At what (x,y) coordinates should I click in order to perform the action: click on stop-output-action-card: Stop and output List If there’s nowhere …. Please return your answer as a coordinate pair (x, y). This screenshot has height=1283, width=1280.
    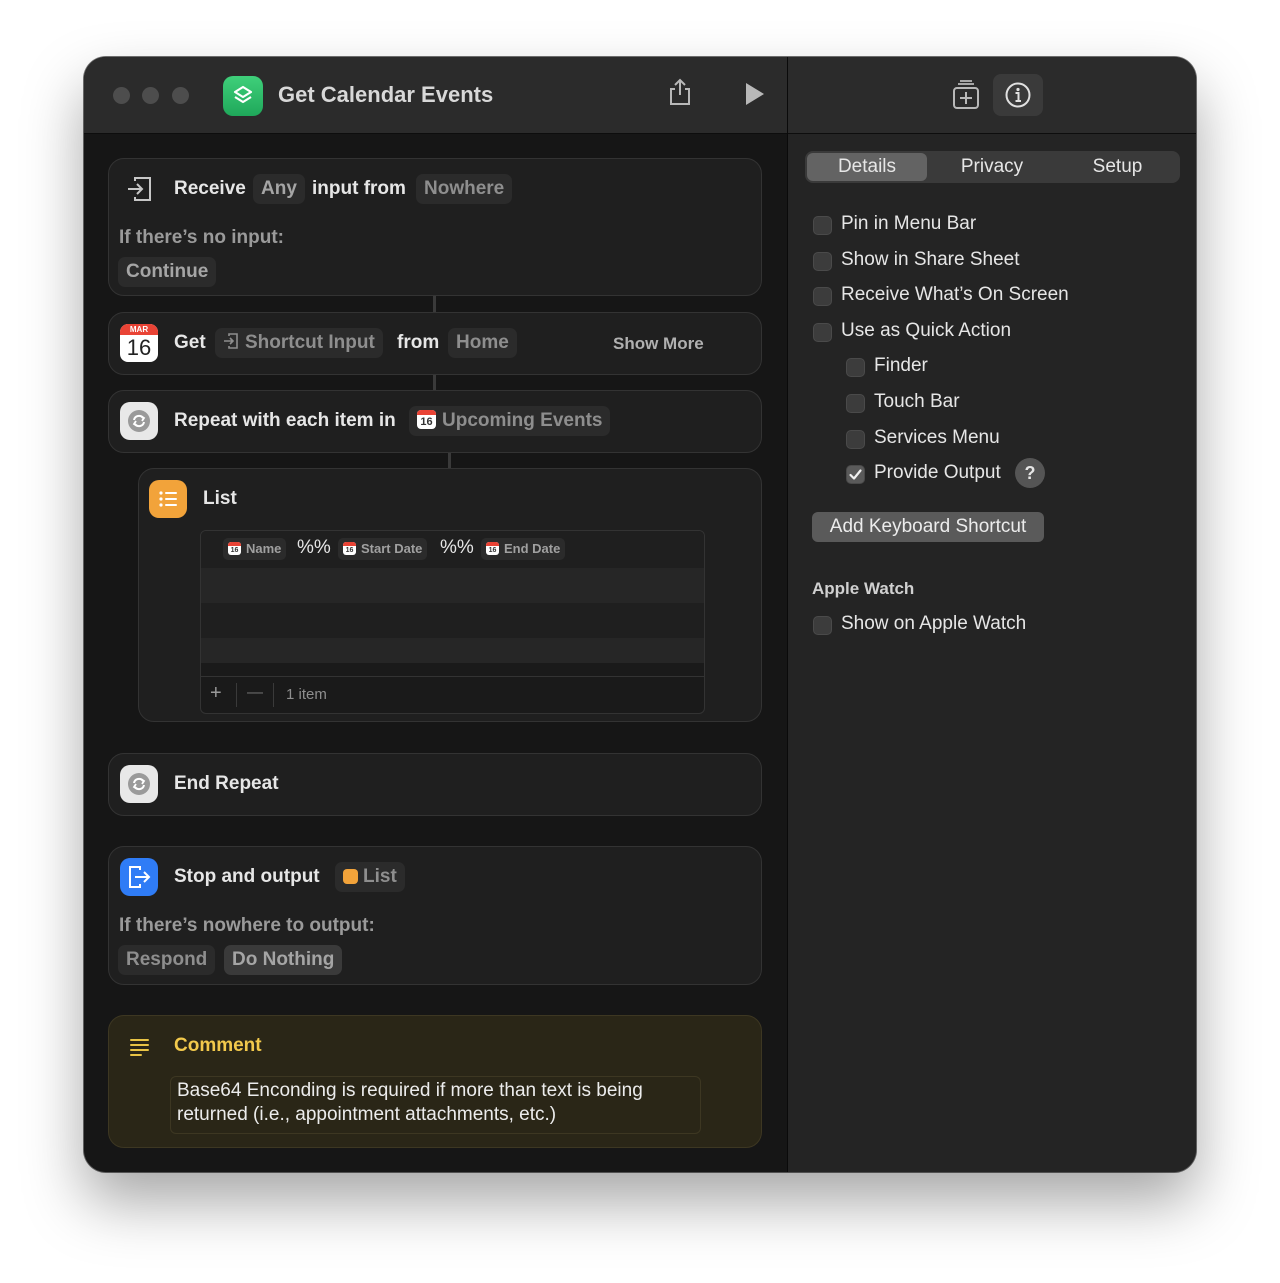
    Looking at the image, I should click on (435, 915).